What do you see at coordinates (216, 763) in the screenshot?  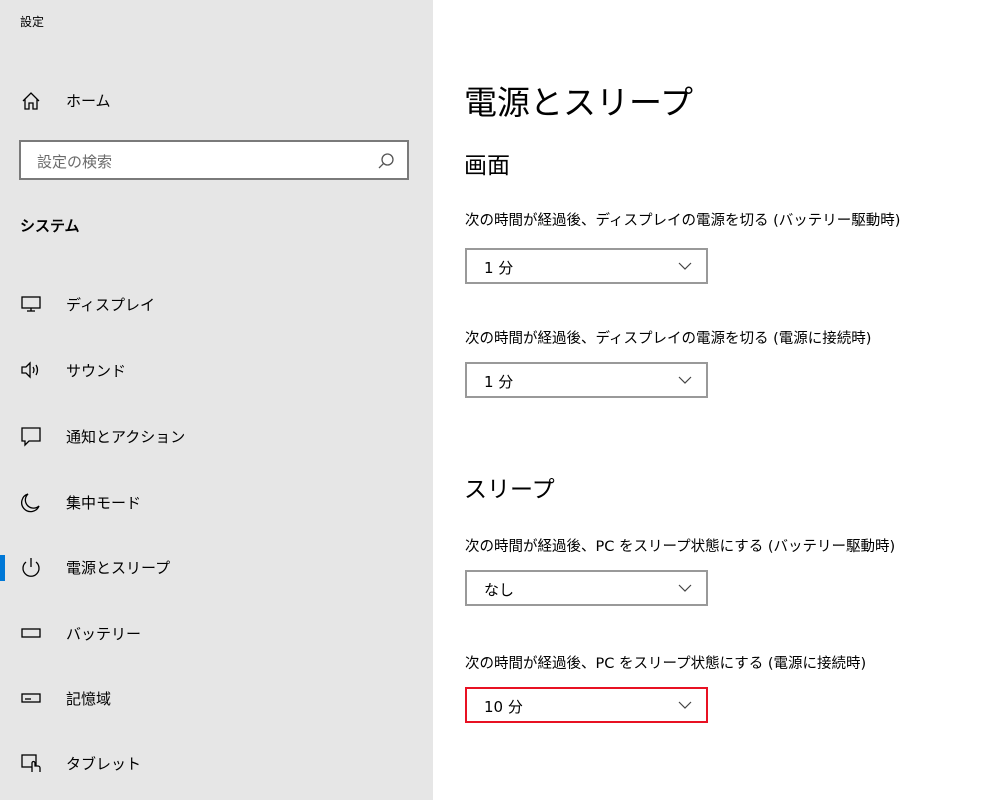 I see `sidebar-item-tablet: タブレット` at bounding box center [216, 763].